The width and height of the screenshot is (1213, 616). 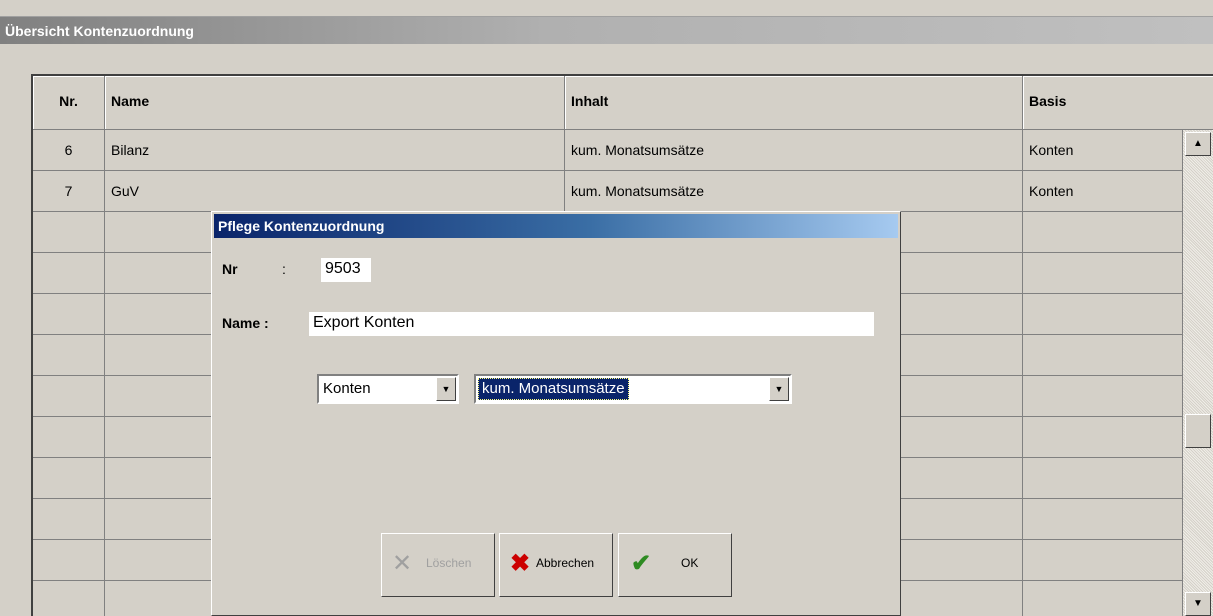 I want to click on column-header-name: Name, so click(x=335, y=103).